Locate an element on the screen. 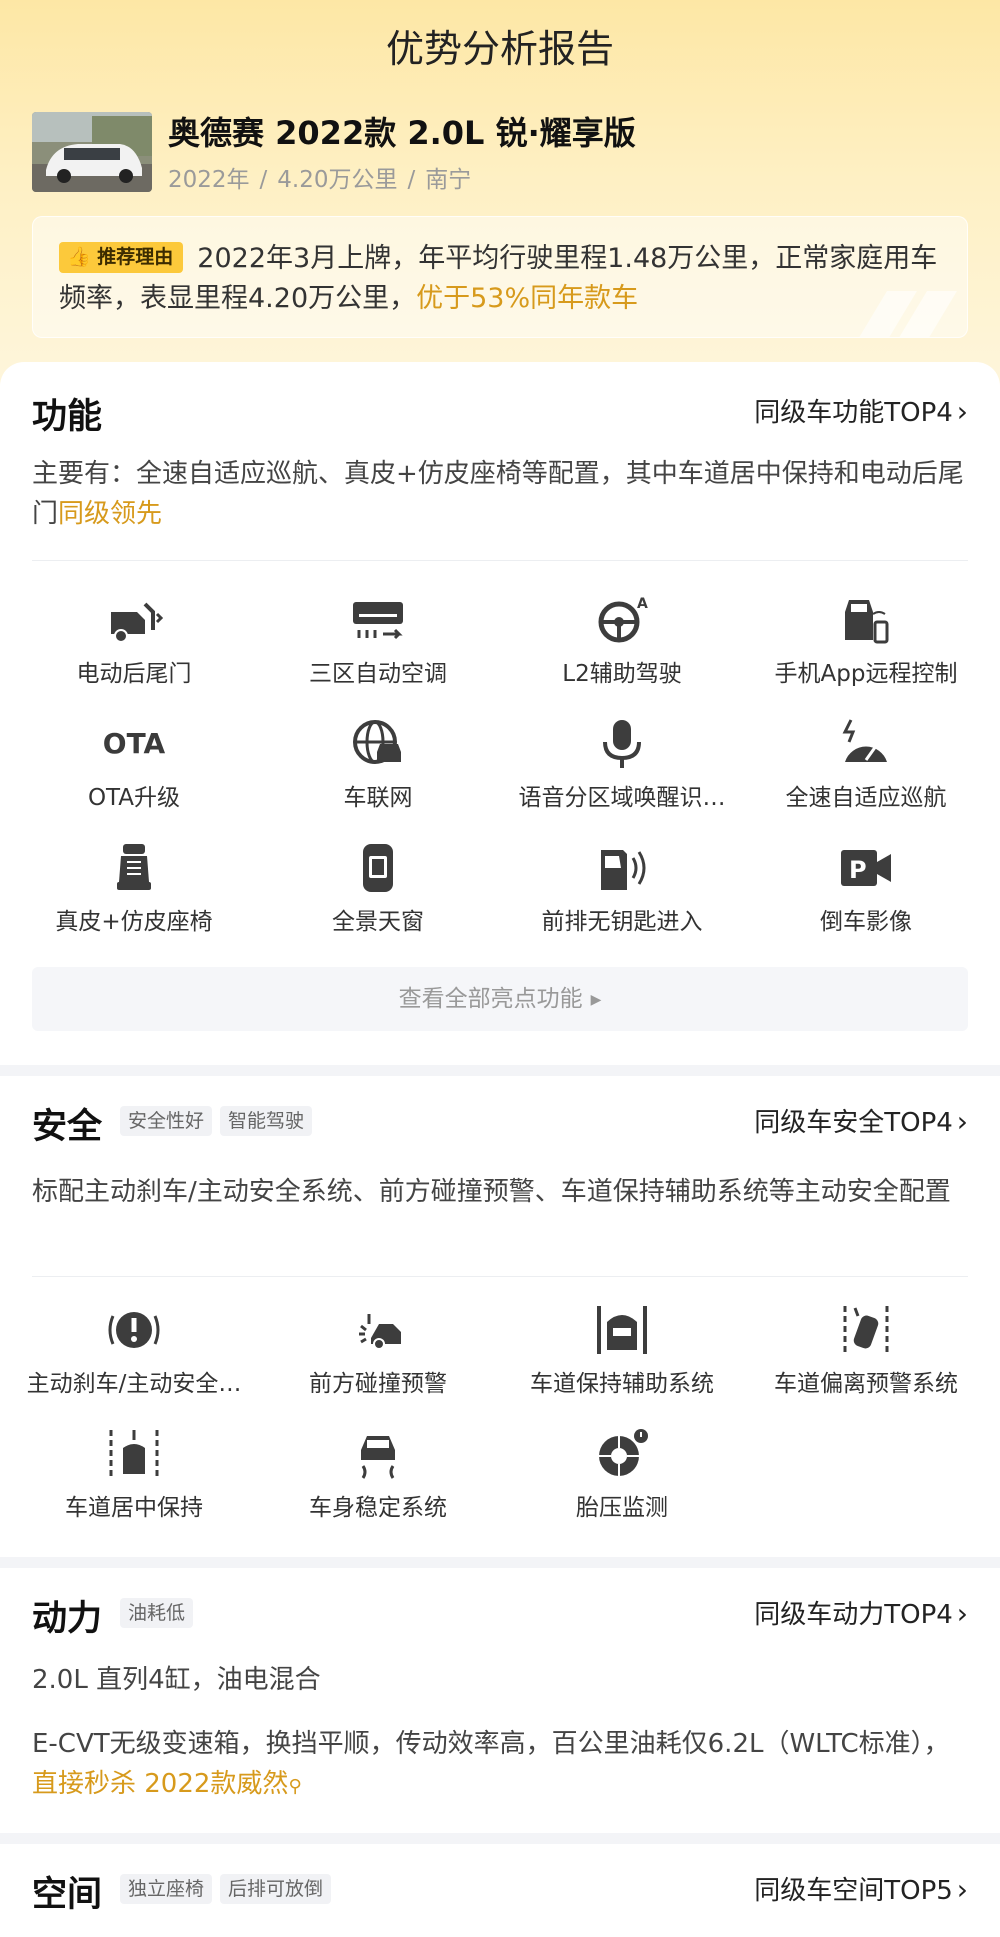 This screenshot has width=1000, height=1937. feature-item: 车道保持辅助系统 is located at coordinates (622, 1354).